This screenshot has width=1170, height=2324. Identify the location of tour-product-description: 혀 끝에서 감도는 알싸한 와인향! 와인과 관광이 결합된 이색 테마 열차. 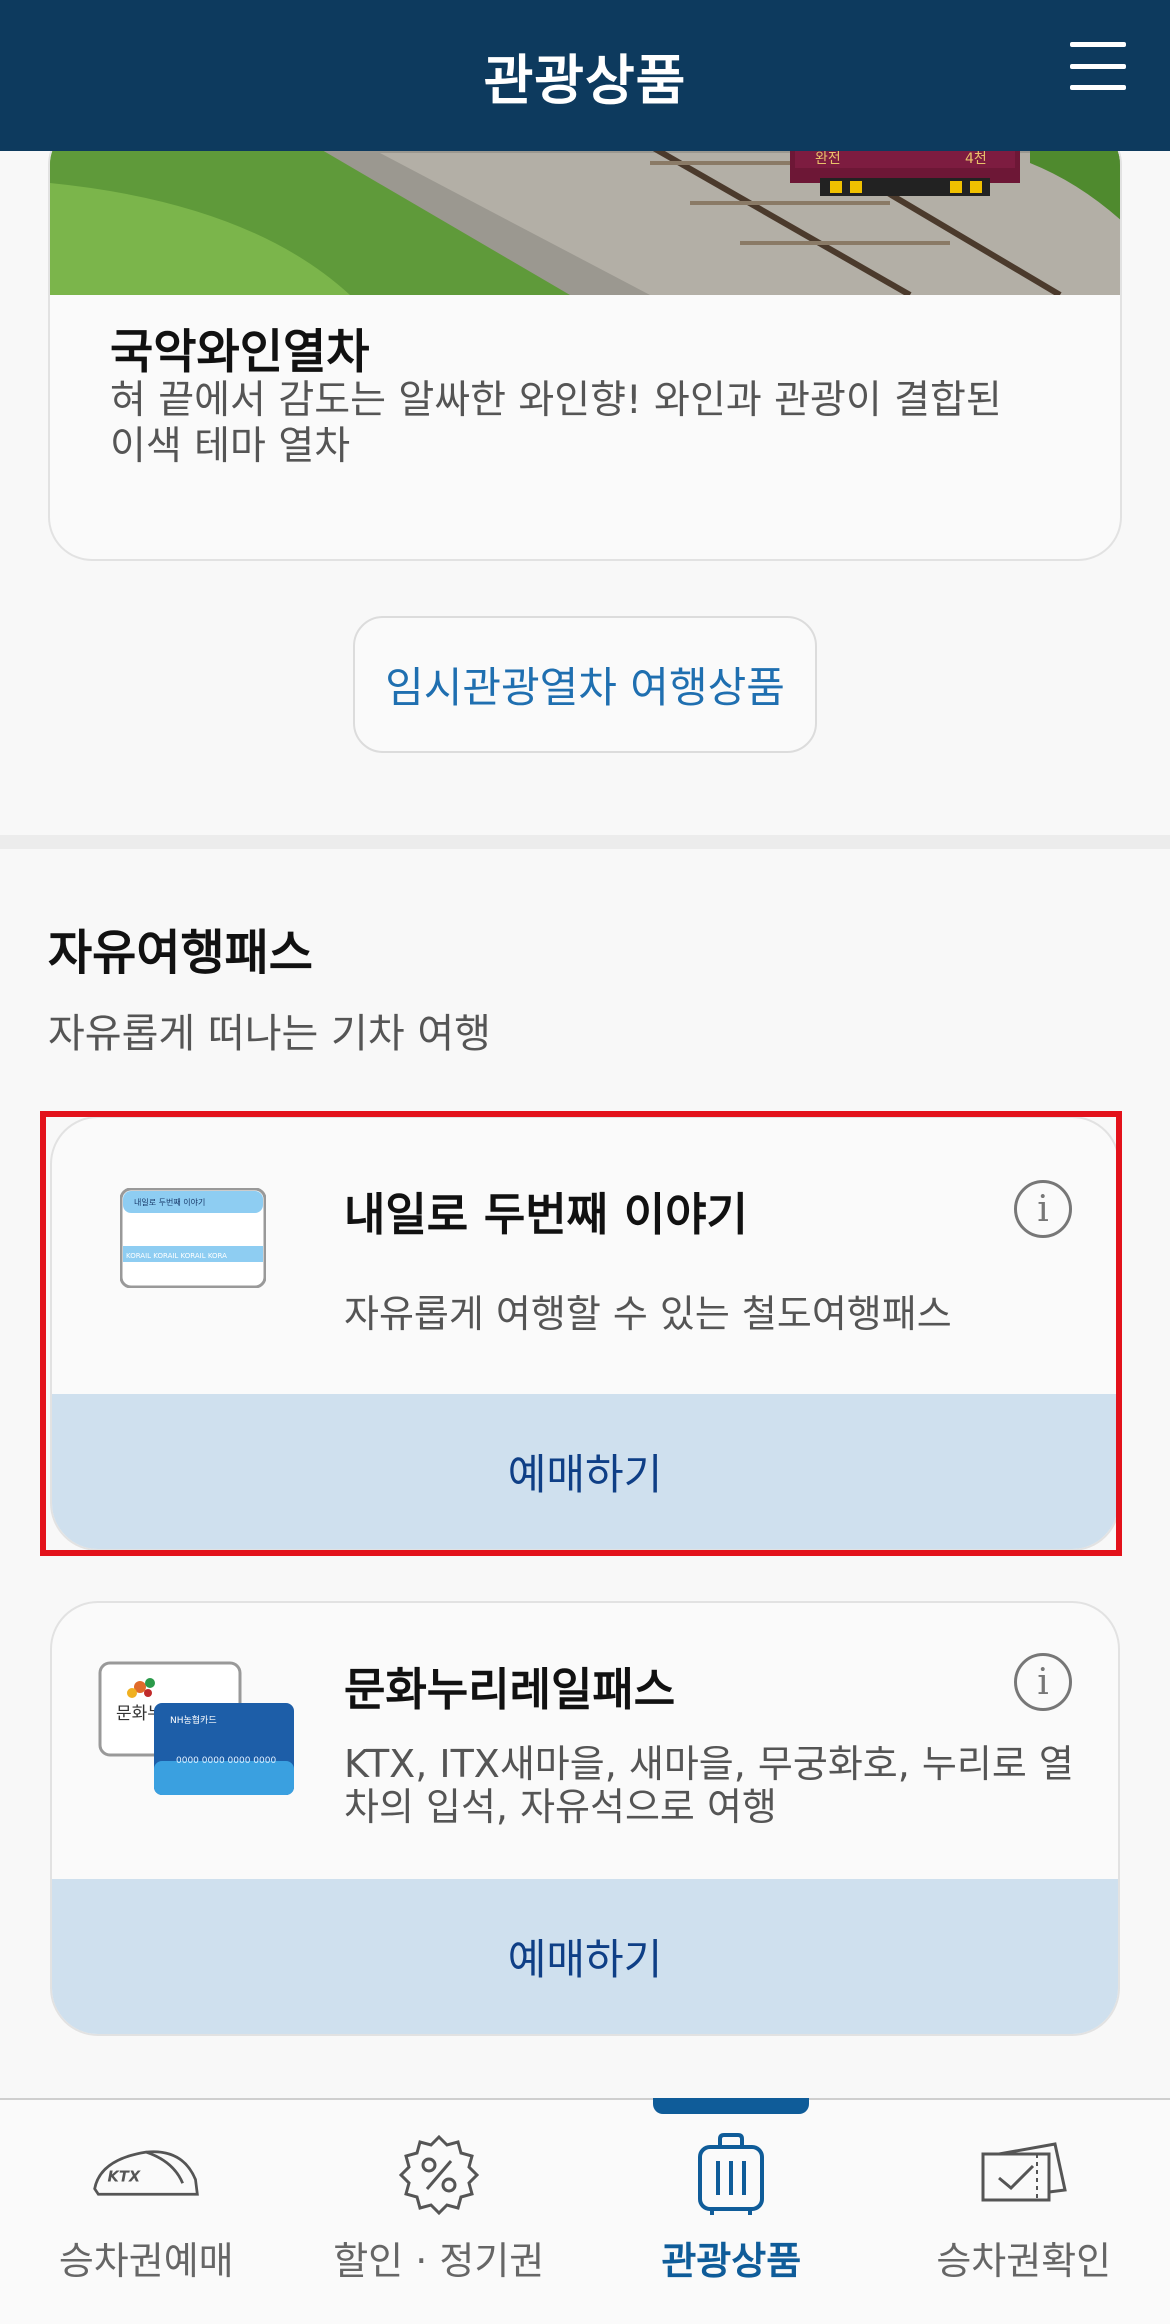
(556, 423).